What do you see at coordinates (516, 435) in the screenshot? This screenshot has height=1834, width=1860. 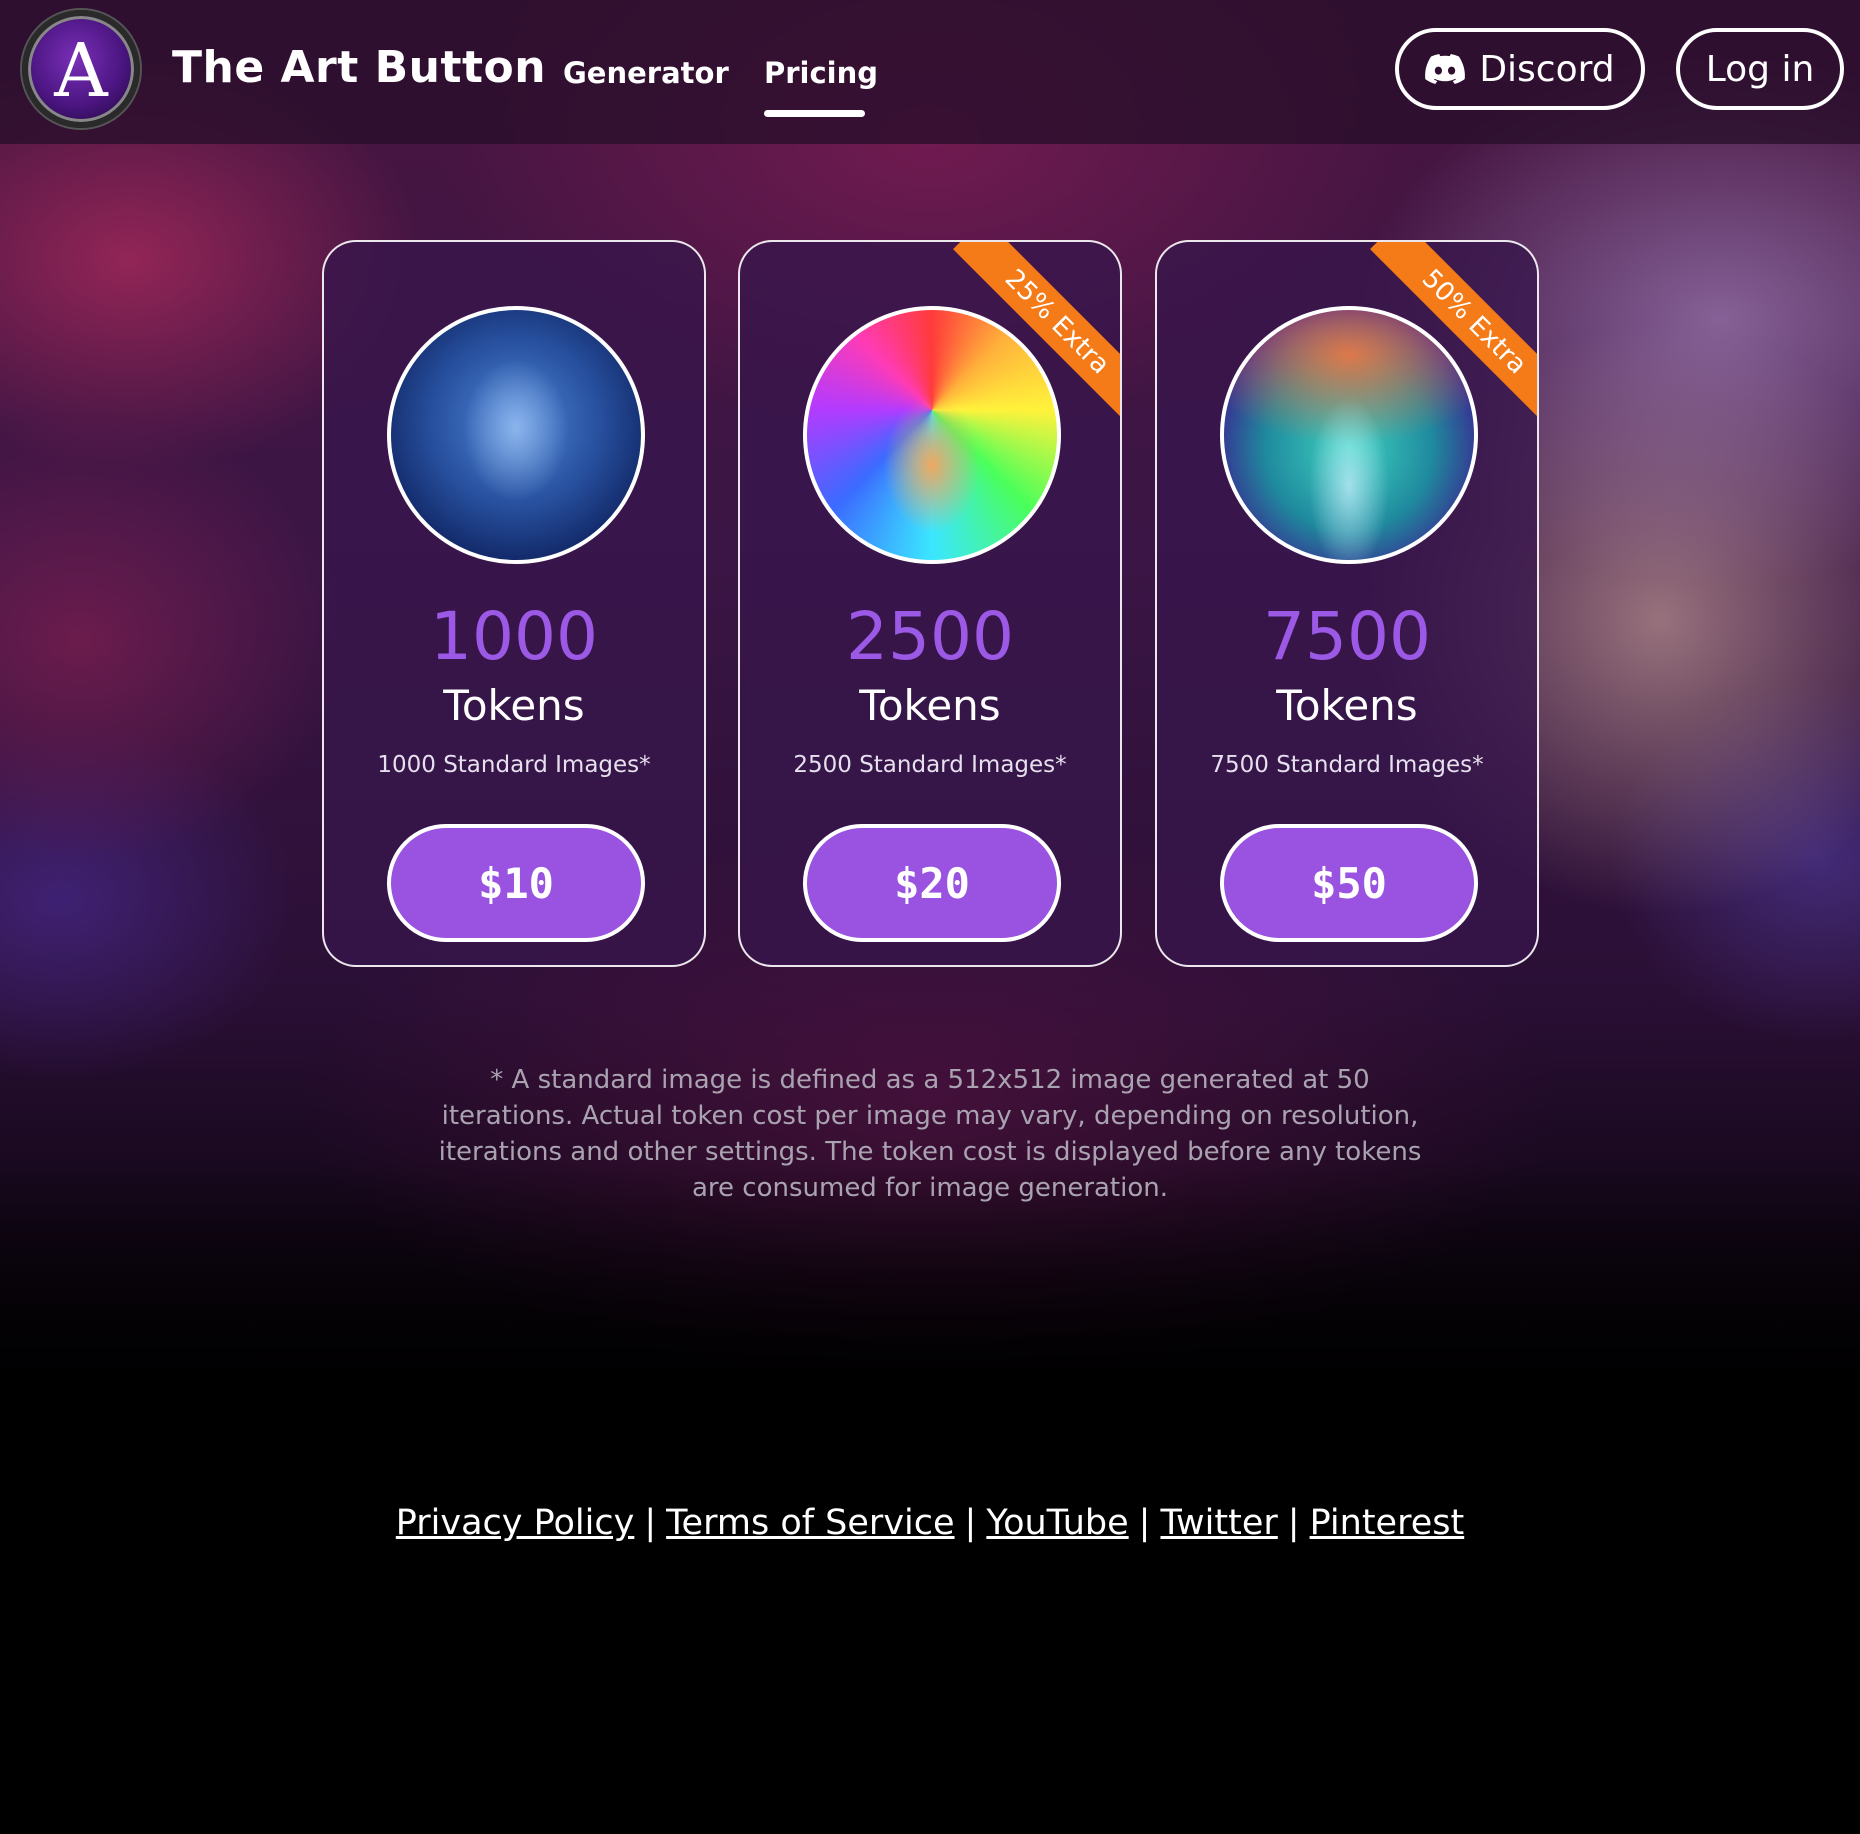 I see `glass-face-portrait-image` at bounding box center [516, 435].